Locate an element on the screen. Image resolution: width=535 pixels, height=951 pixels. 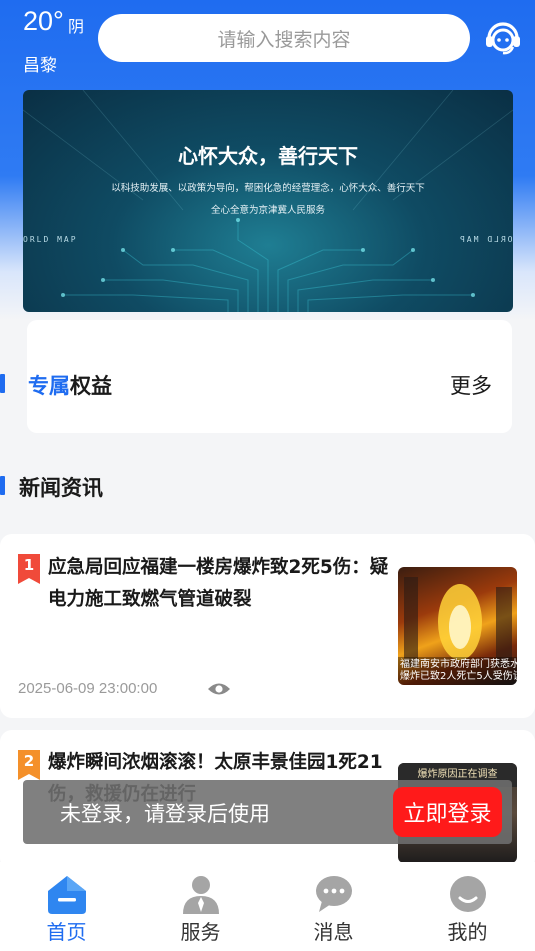
thumbnail-caption: 福建南安市政府部门获悉水 爆炸已致2人死亡5人受伤该 is located at coordinates (457, 671).